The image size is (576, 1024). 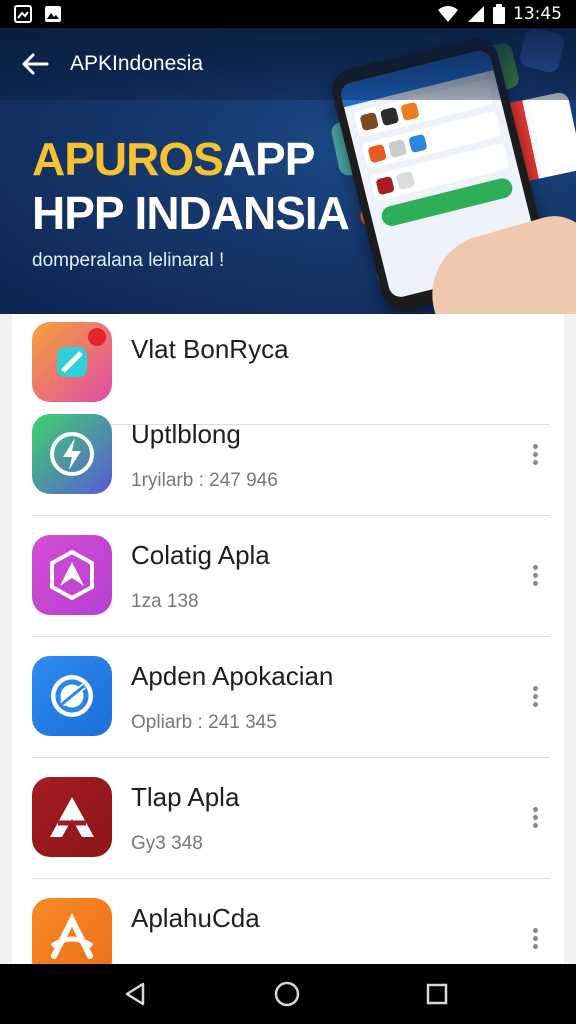 What do you see at coordinates (38, 14) in the screenshot?
I see `status-left` at bounding box center [38, 14].